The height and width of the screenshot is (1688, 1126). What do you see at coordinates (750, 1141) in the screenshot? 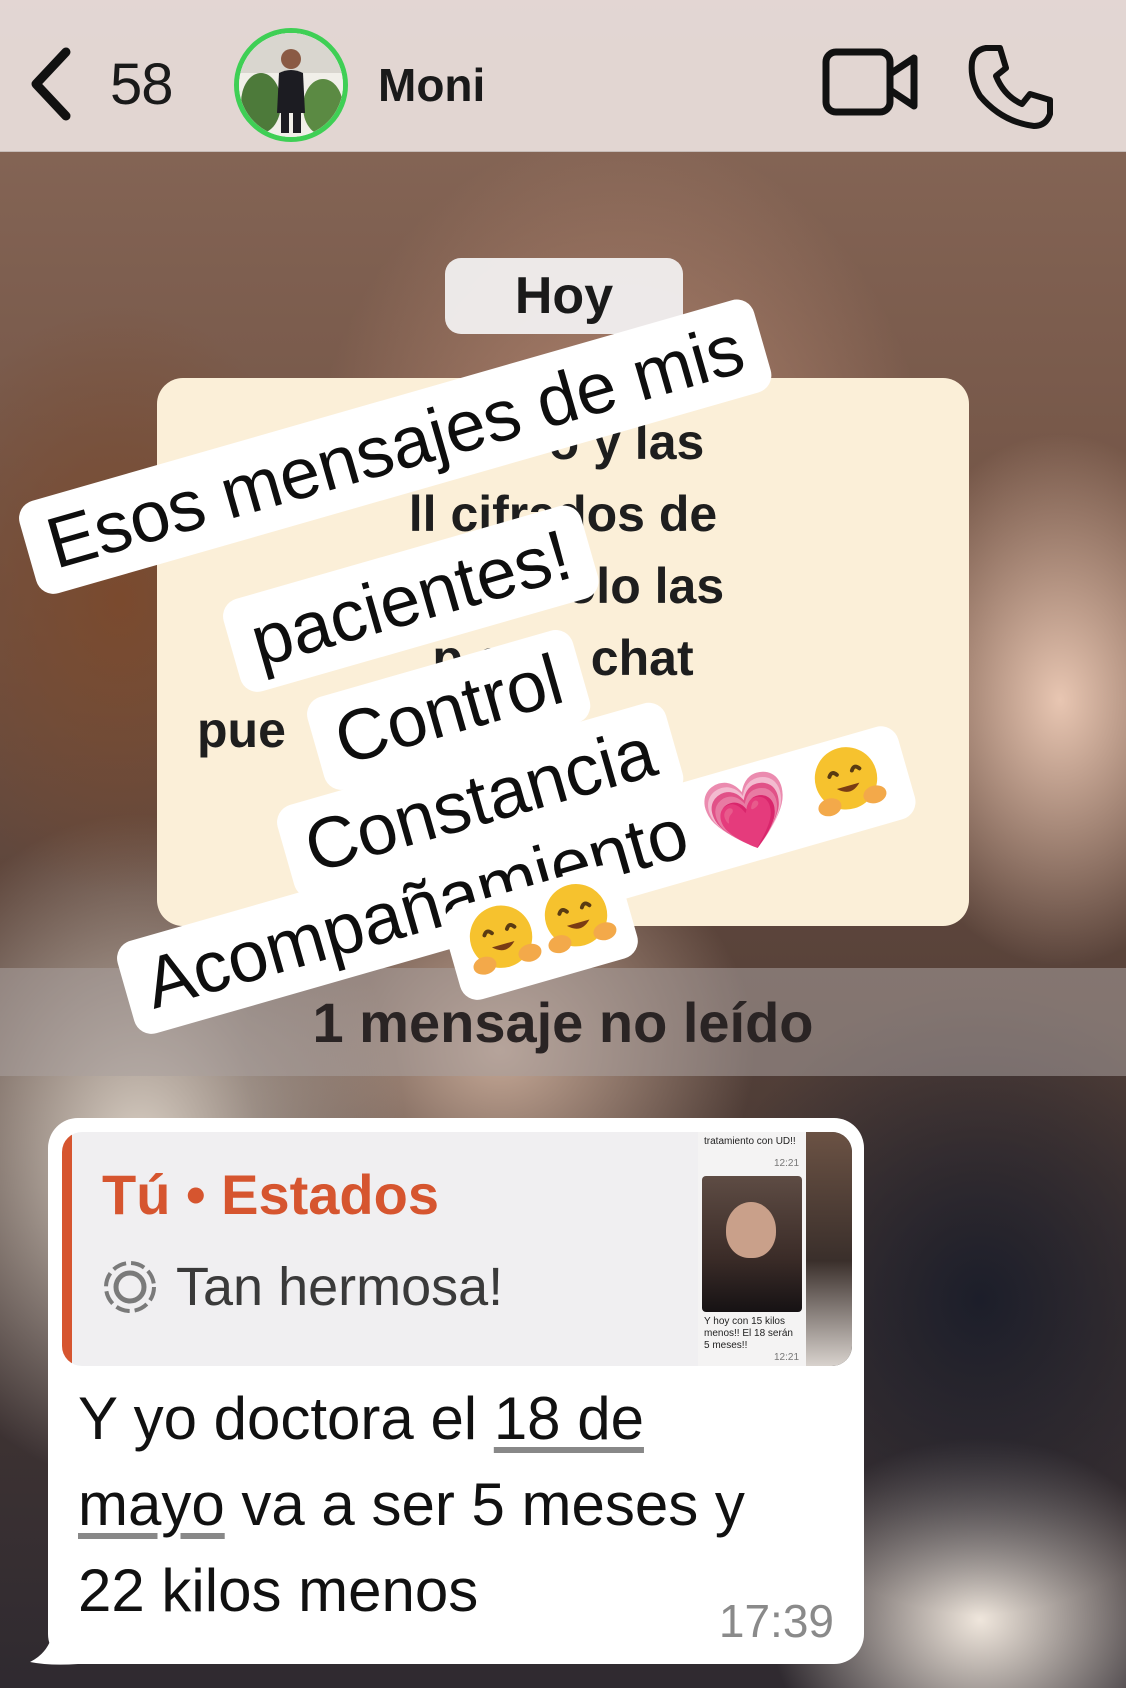
I see `thumbnail-top-text: tratamiento con UD!!` at bounding box center [750, 1141].